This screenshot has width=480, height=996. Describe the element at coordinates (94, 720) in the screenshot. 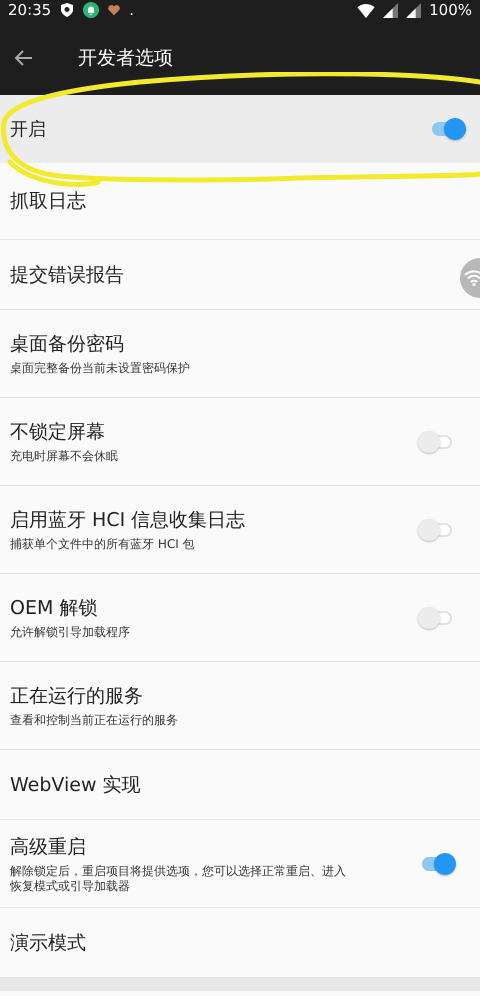

I see `setting-summary: 查看和控制当前正在运行的服务` at that location.